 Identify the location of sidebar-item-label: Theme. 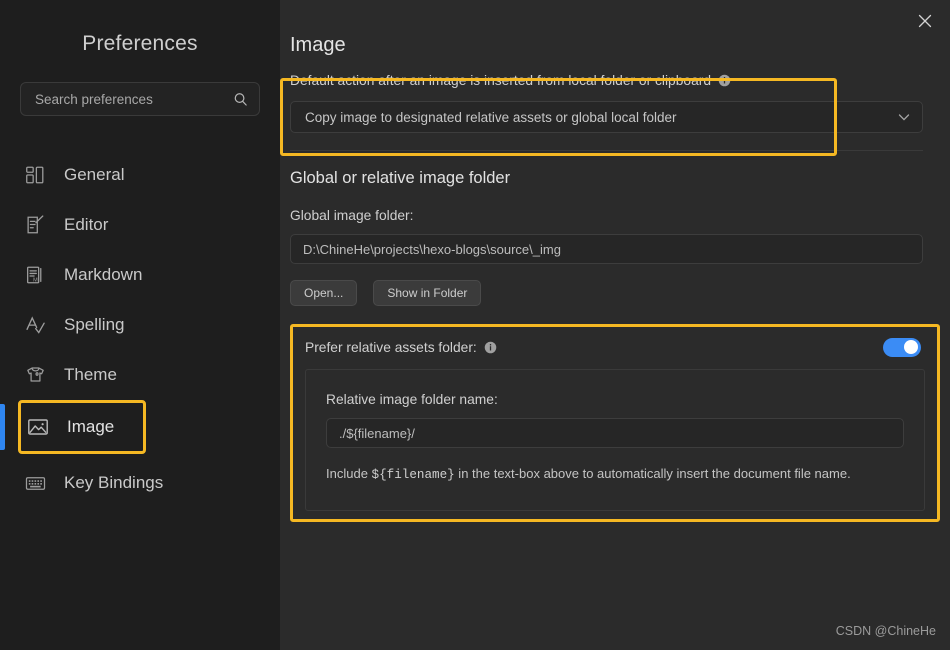
(90, 374).